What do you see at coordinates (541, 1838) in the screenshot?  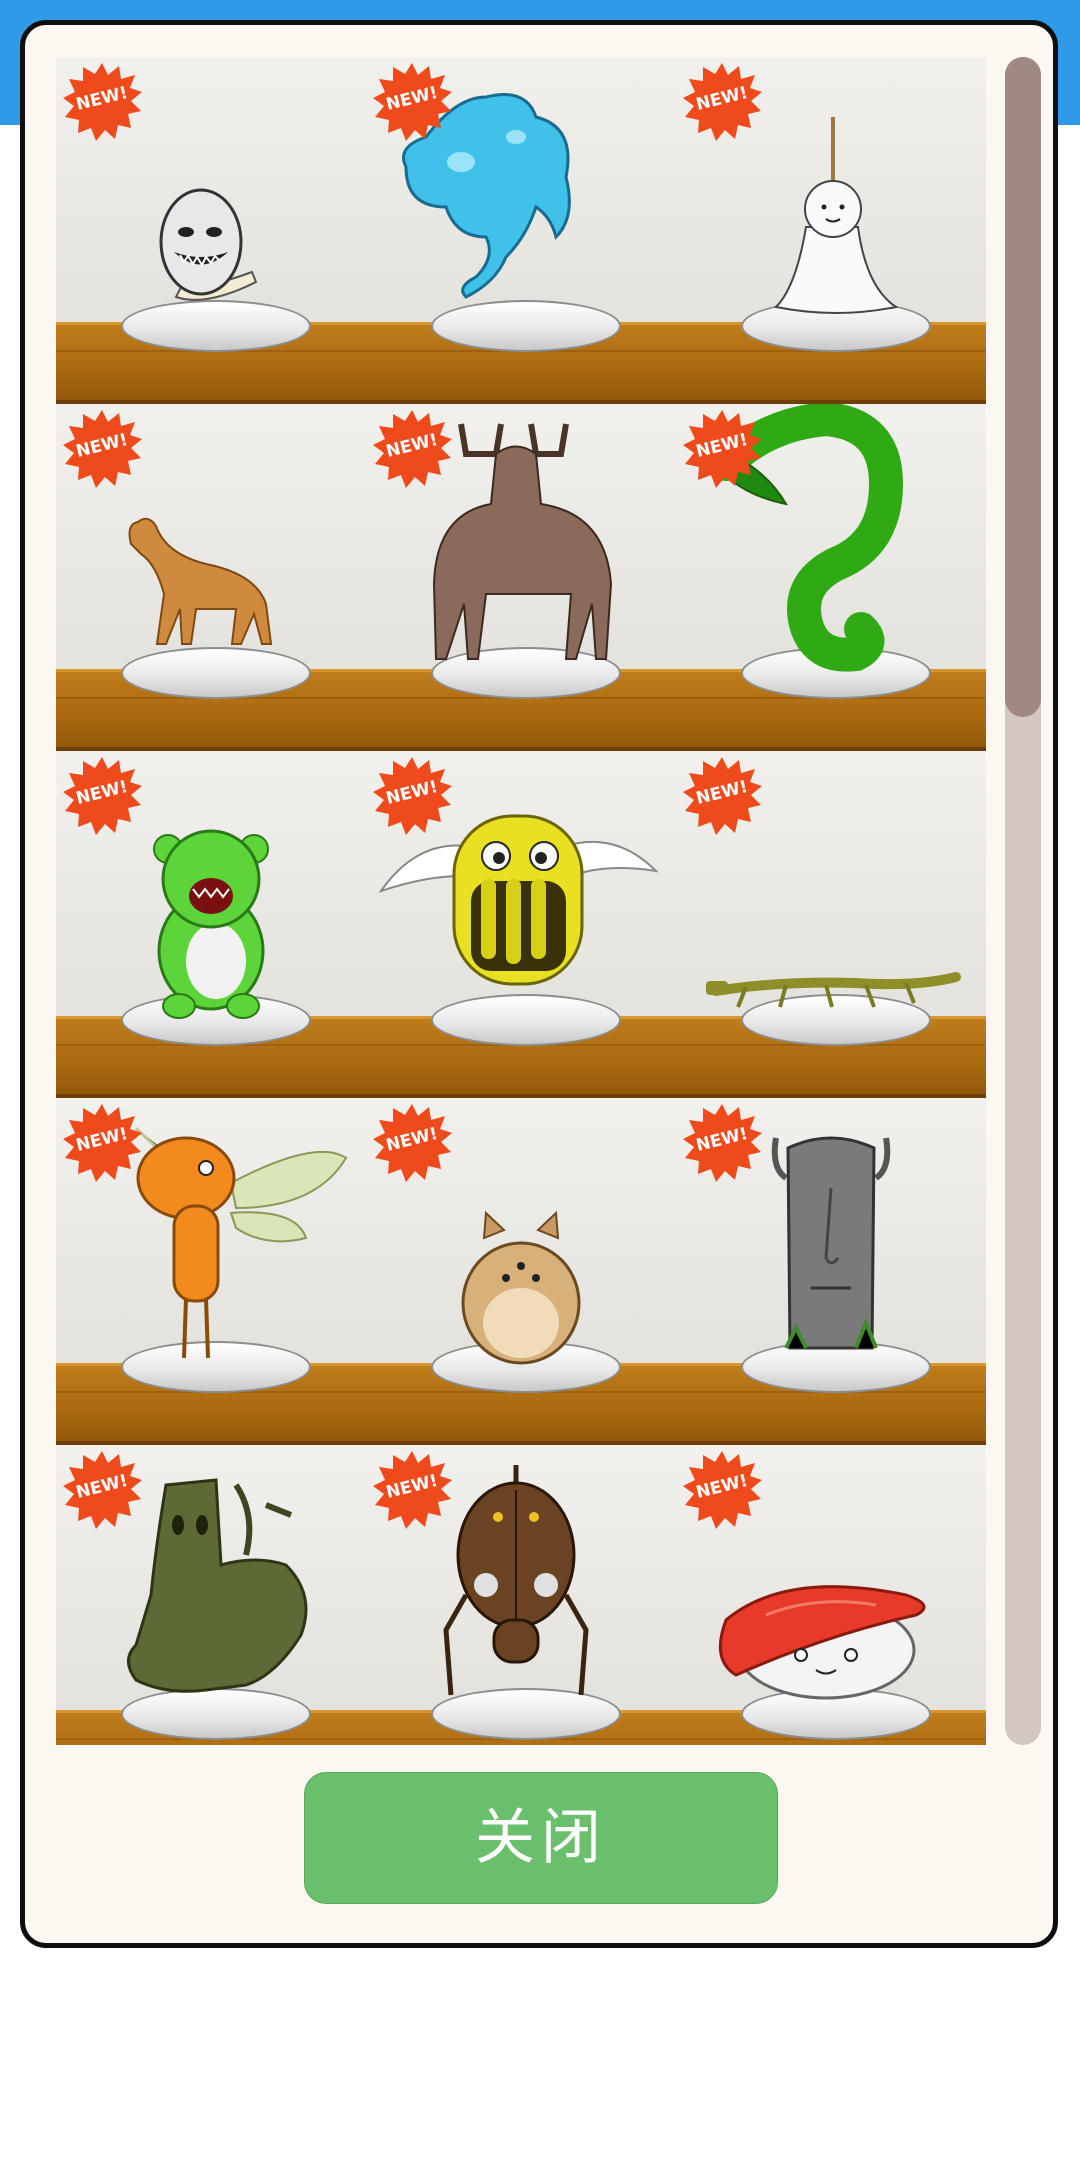 I see `close-button: 关闭` at bounding box center [541, 1838].